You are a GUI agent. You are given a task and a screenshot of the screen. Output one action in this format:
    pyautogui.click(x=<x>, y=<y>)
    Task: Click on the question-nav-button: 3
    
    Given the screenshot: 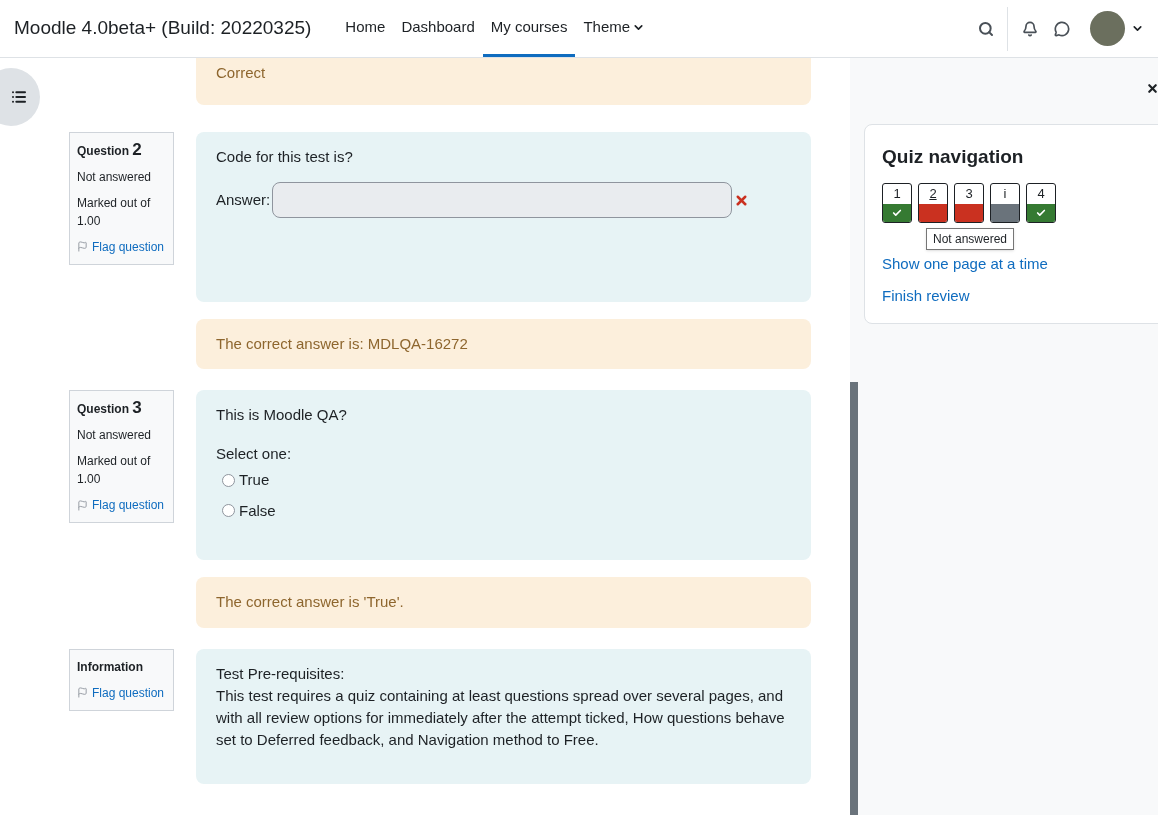 What is the action you would take?
    pyautogui.click(x=969, y=202)
    